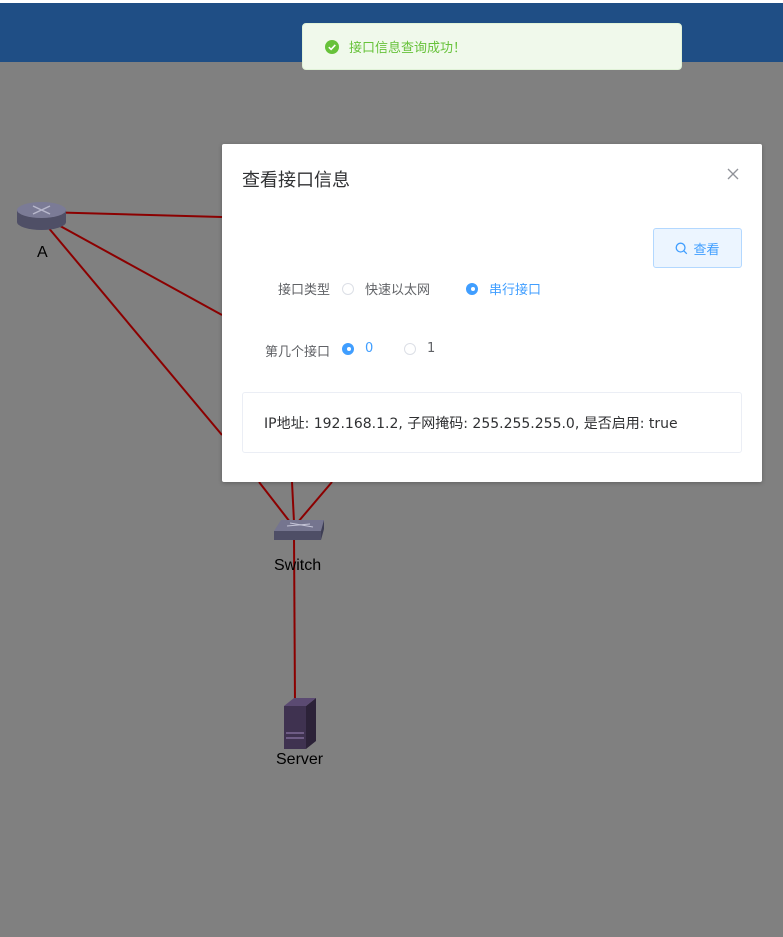  I want to click on node-label-a: A, so click(42, 252).